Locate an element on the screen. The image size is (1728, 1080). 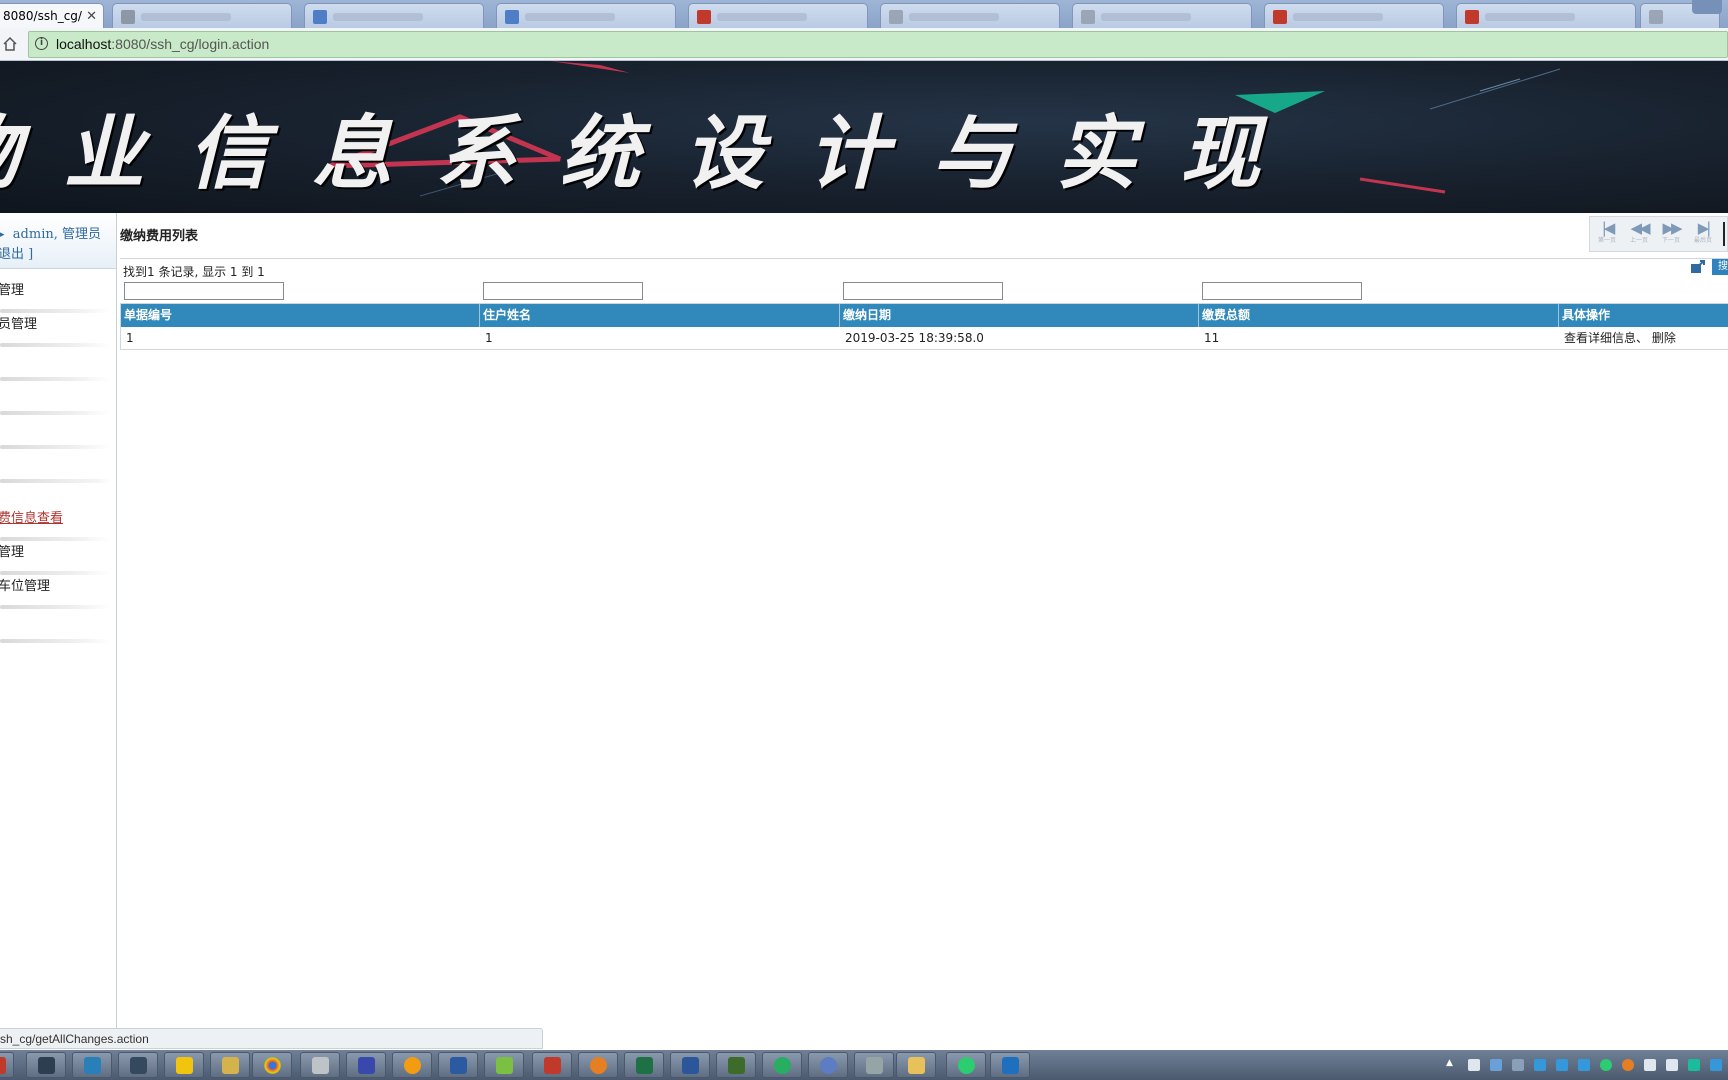
user-info-box: ▸ admin, 管理员 退出 ] is located at coordinates (58, 241).